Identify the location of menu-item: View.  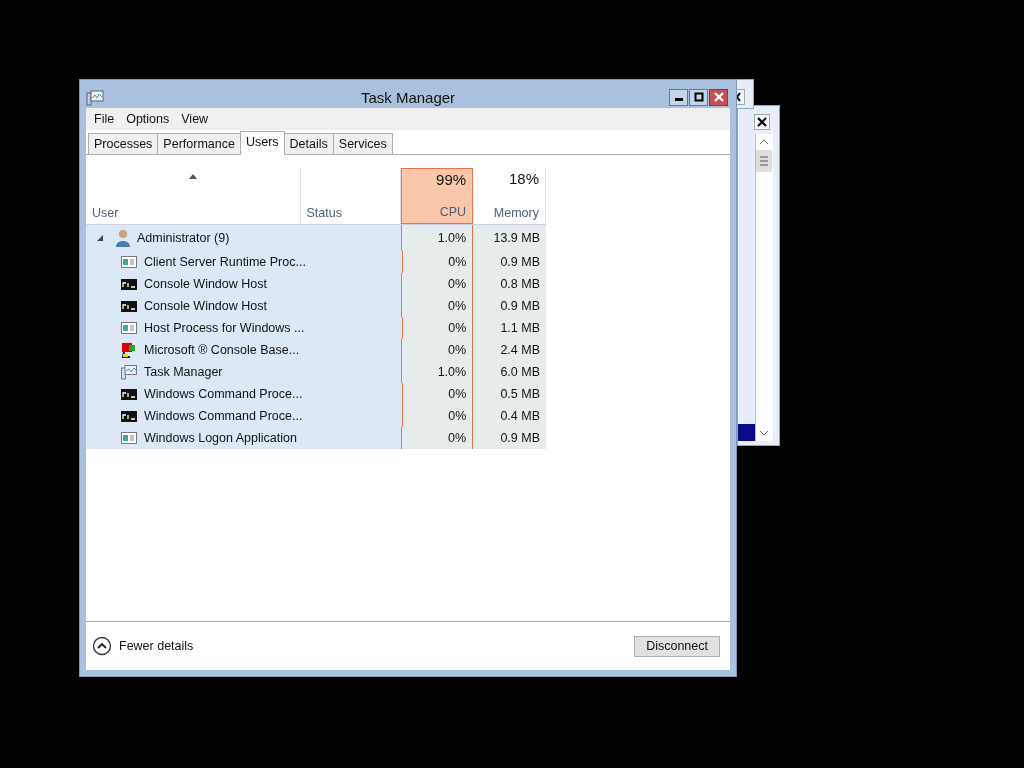
(195, 119).